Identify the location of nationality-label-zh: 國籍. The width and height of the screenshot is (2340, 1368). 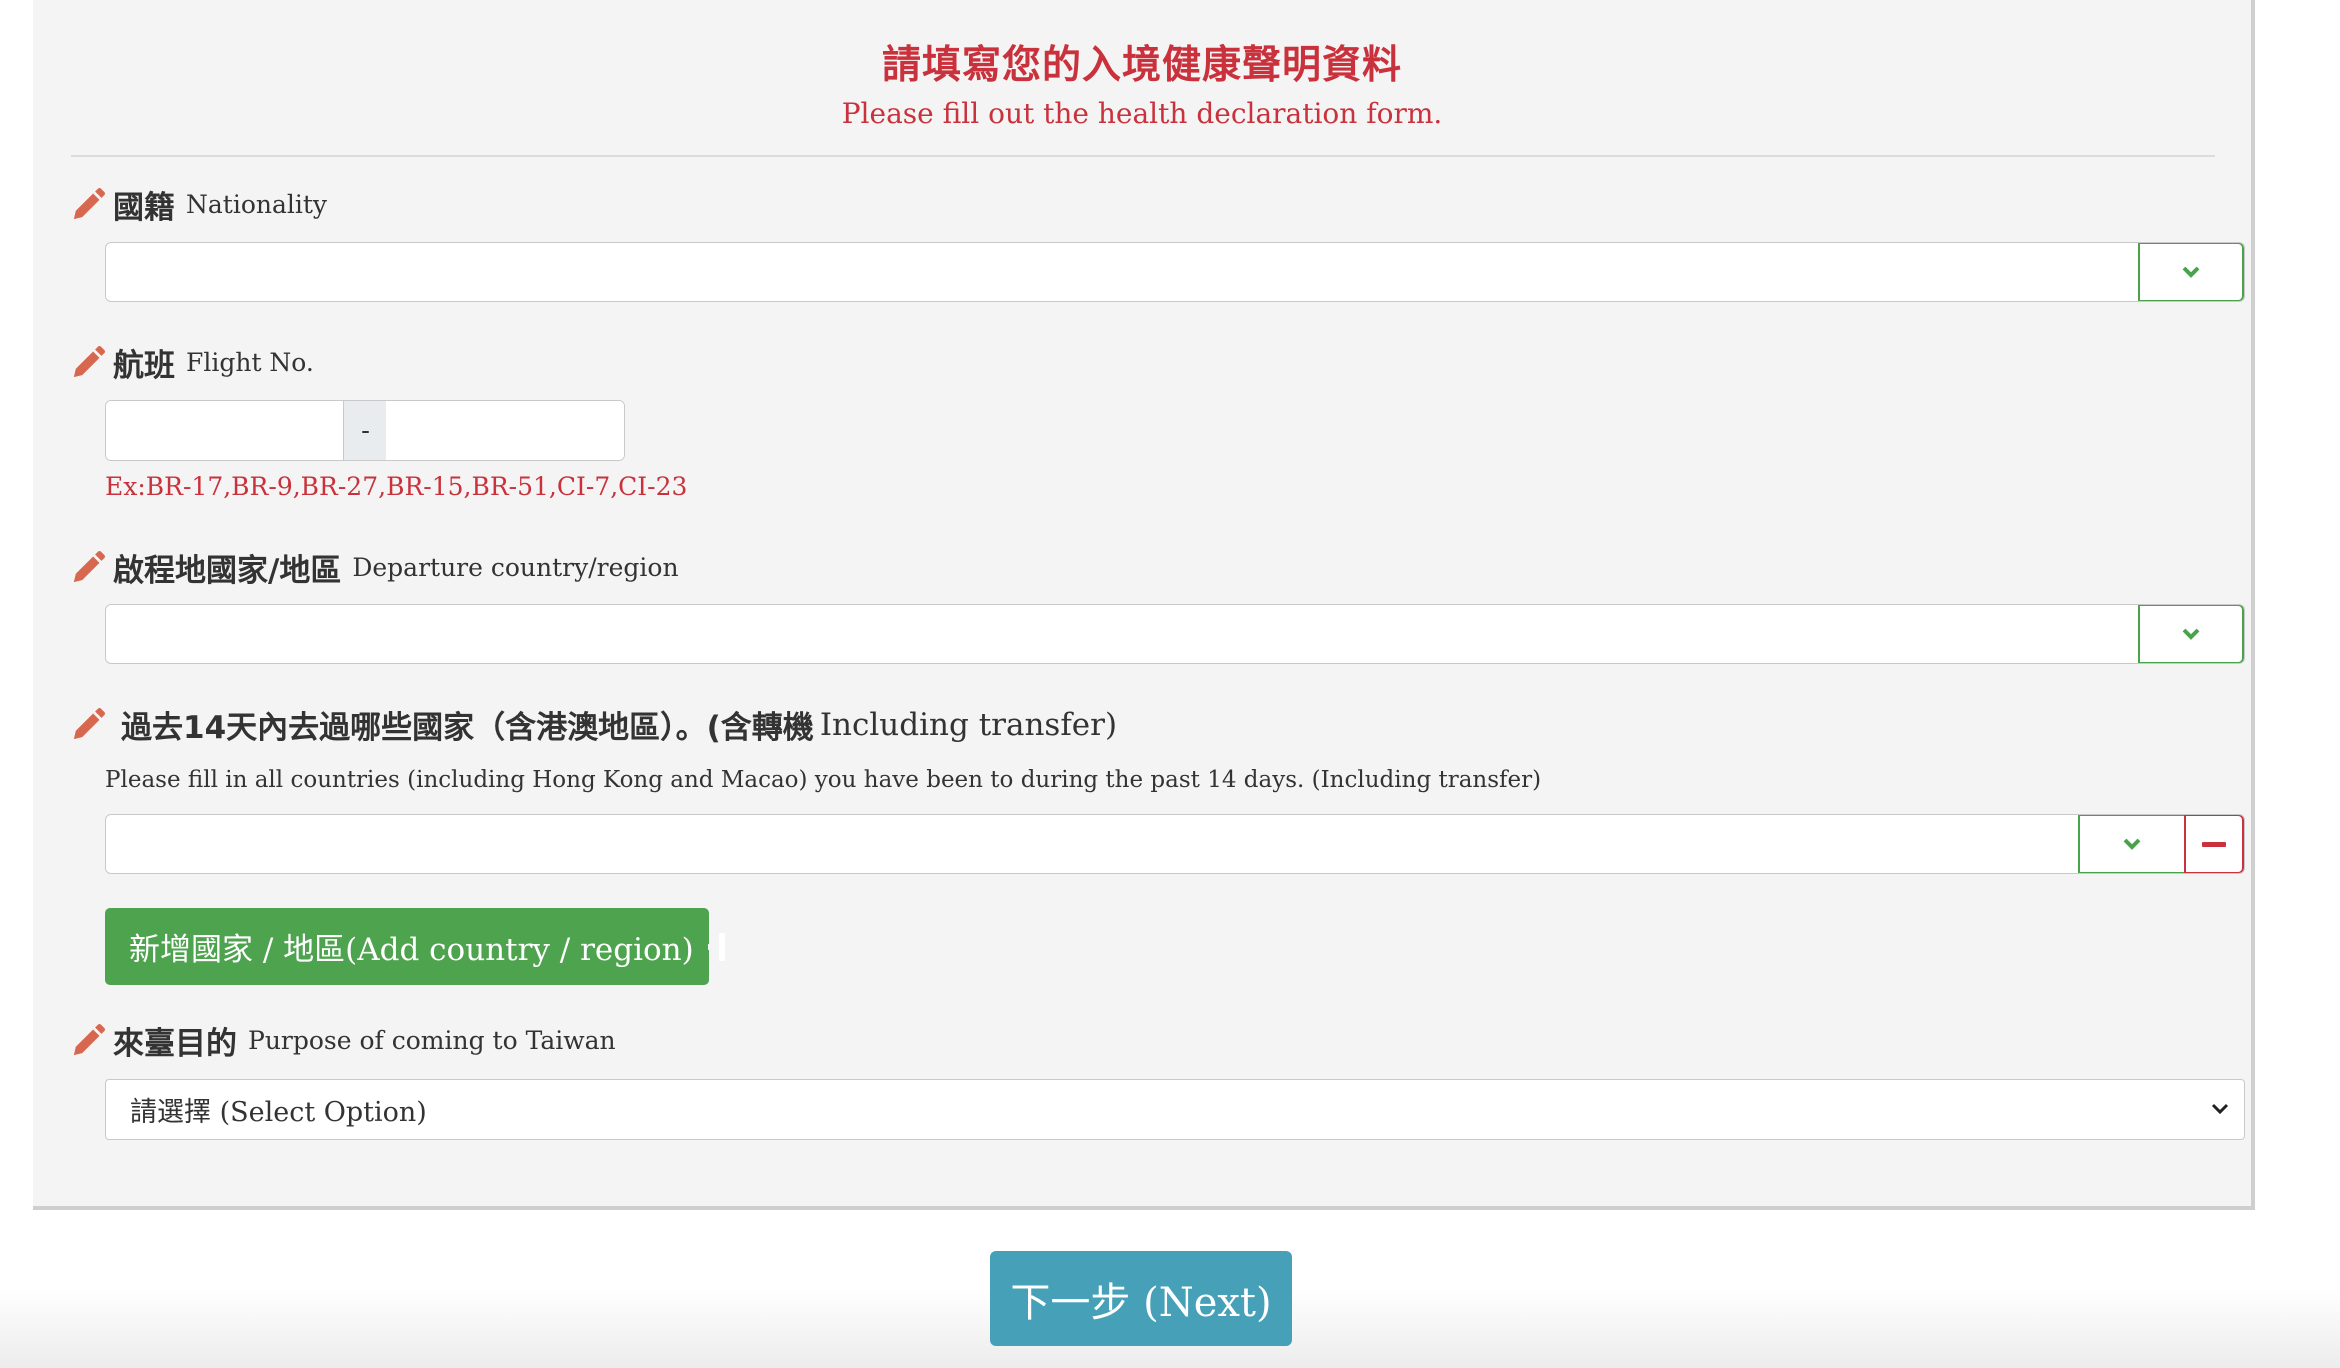
(144, 208).